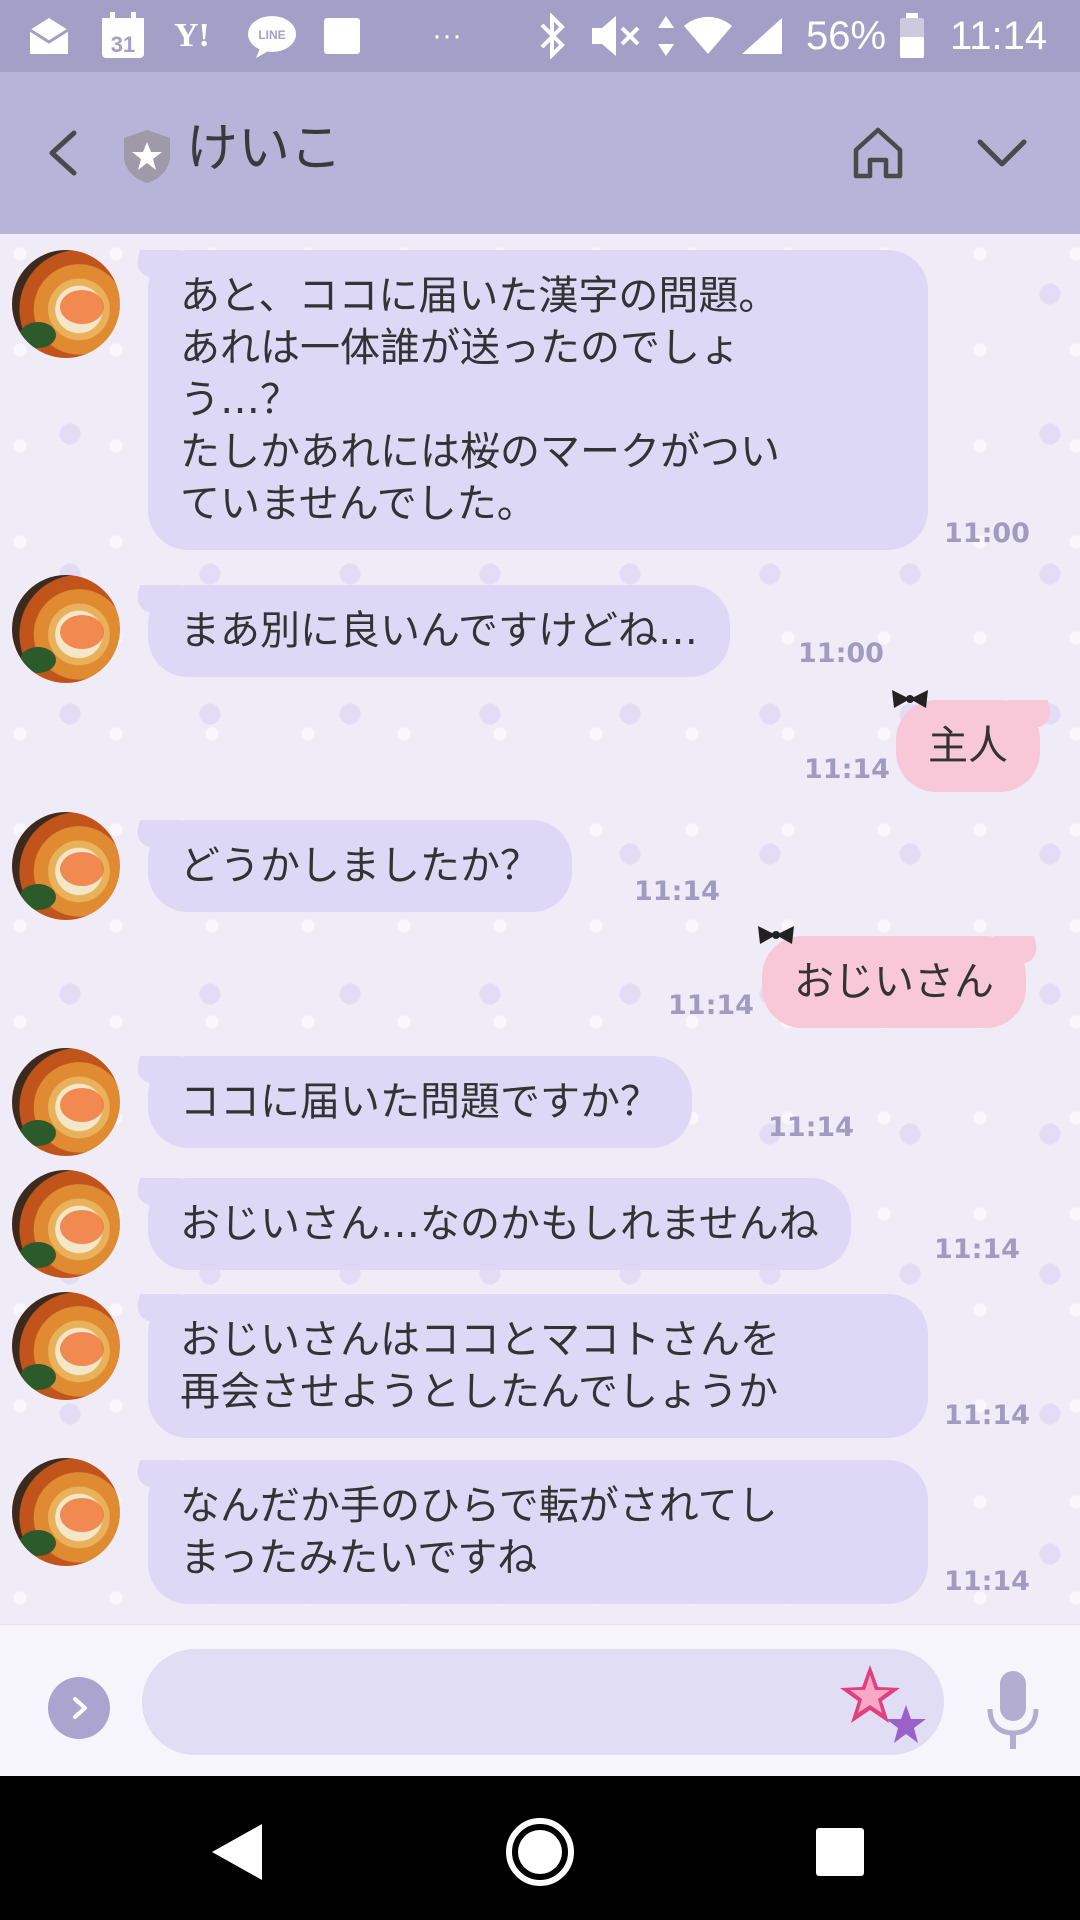 The height and width of the screenshot is (1920, 1080). Describe the element at coordinates (708, 36) in the screenshot. I see `wifi-icon` at that location.